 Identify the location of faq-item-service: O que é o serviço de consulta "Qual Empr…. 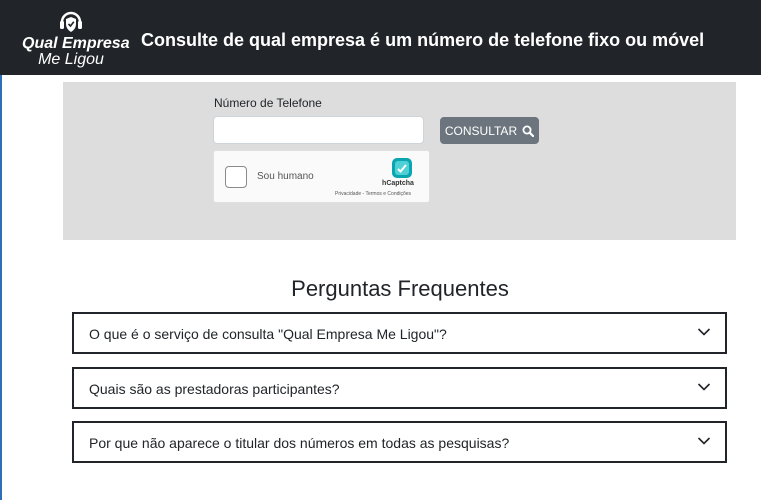
(399, 333).